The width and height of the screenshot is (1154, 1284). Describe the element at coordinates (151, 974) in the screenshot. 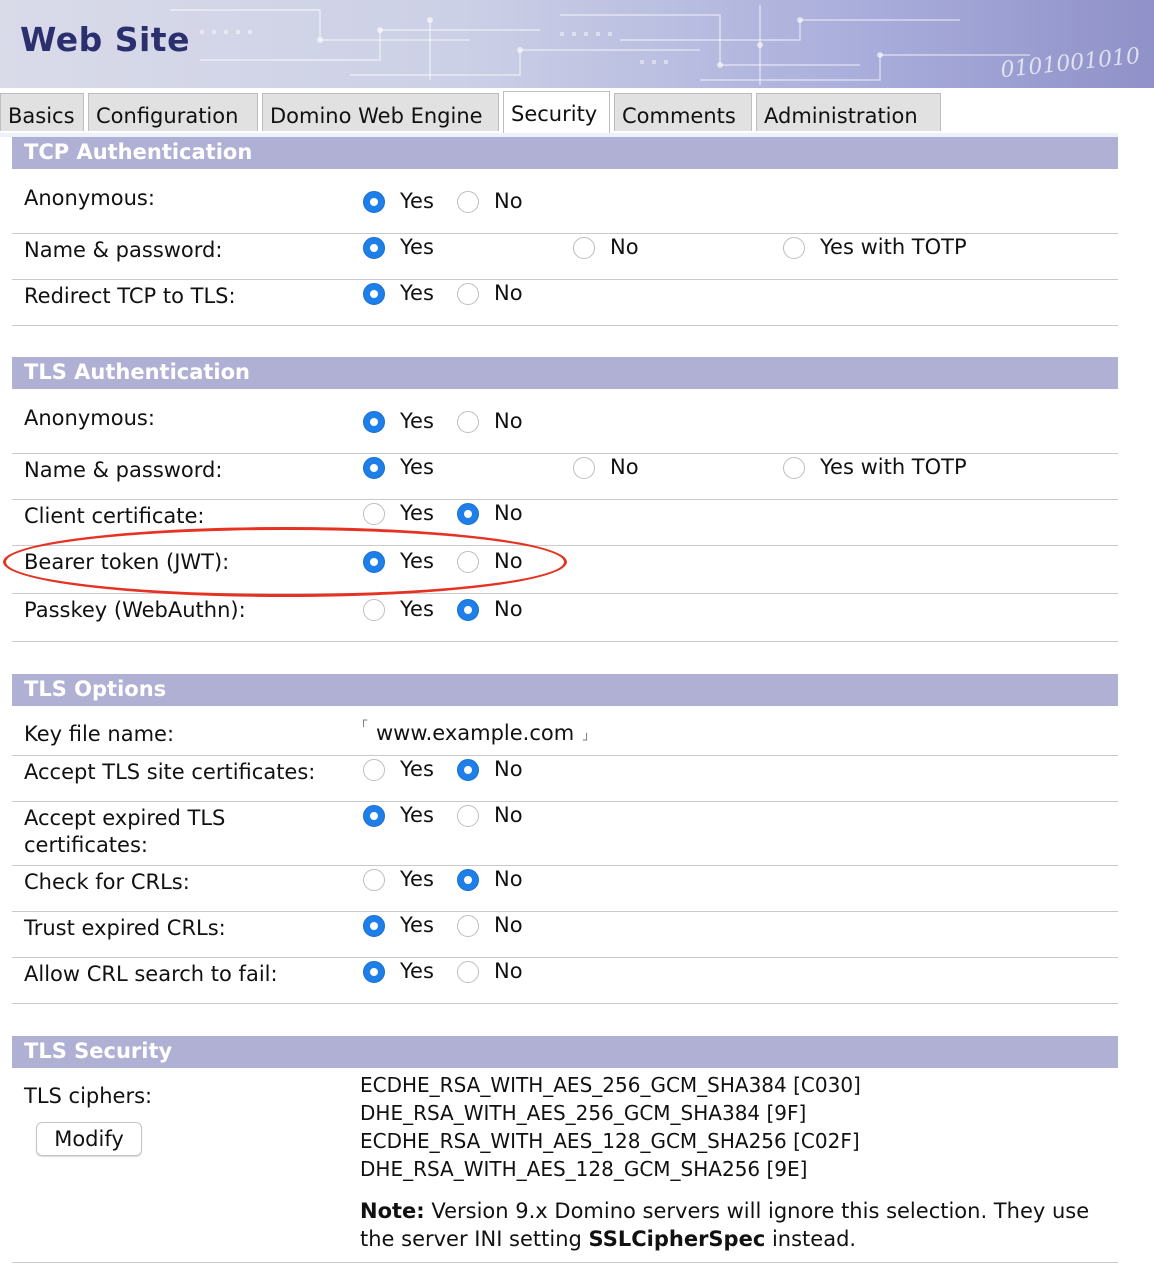

I see `row-label-allow-crl-search-fail: Allow CRL search to fail:` at that location.